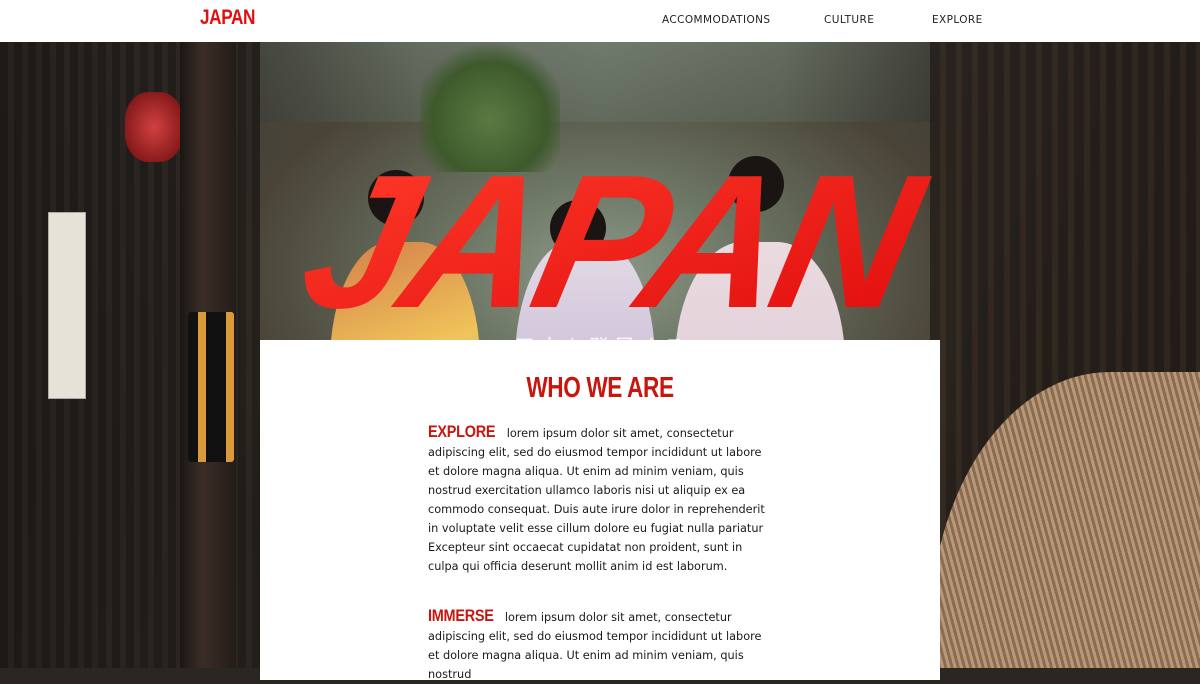  Describe the element at coordinates (957, 20) in the screenshot. I see `nav-link-explore: EXPLORE` at that location.